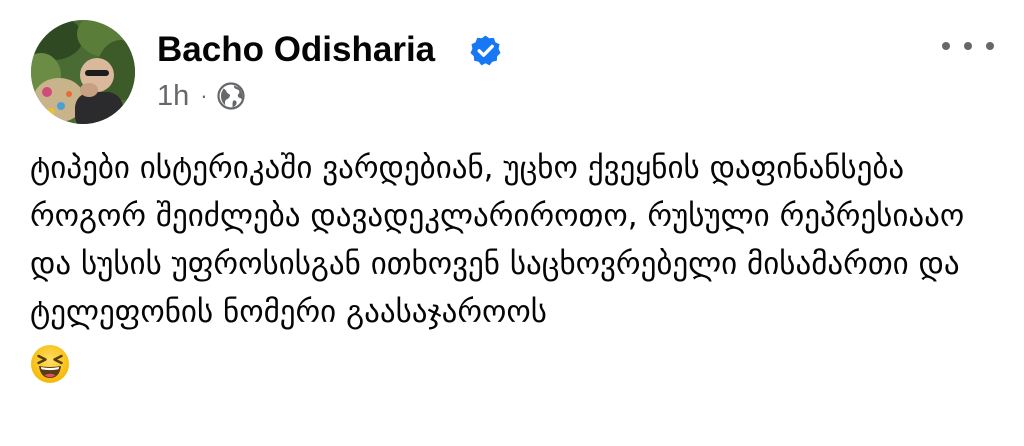 This screenshot has height=446, width=1024. What do you see at coordinates (83, 72) in the screenshot?
I see `avatar` at bounding box center [83, 72].